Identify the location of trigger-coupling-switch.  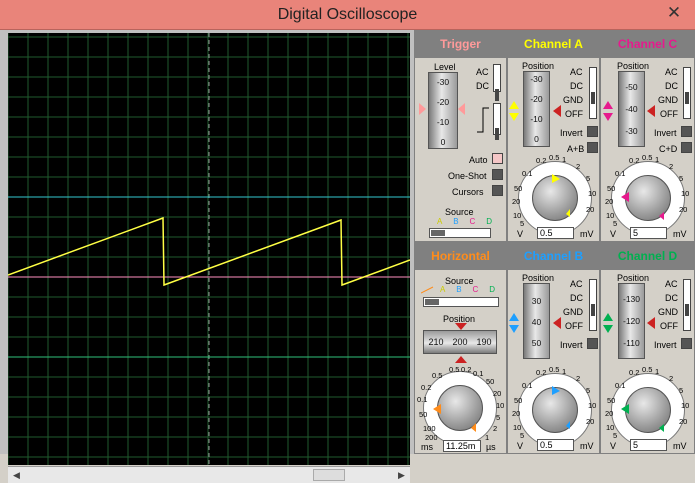
(497, 82).